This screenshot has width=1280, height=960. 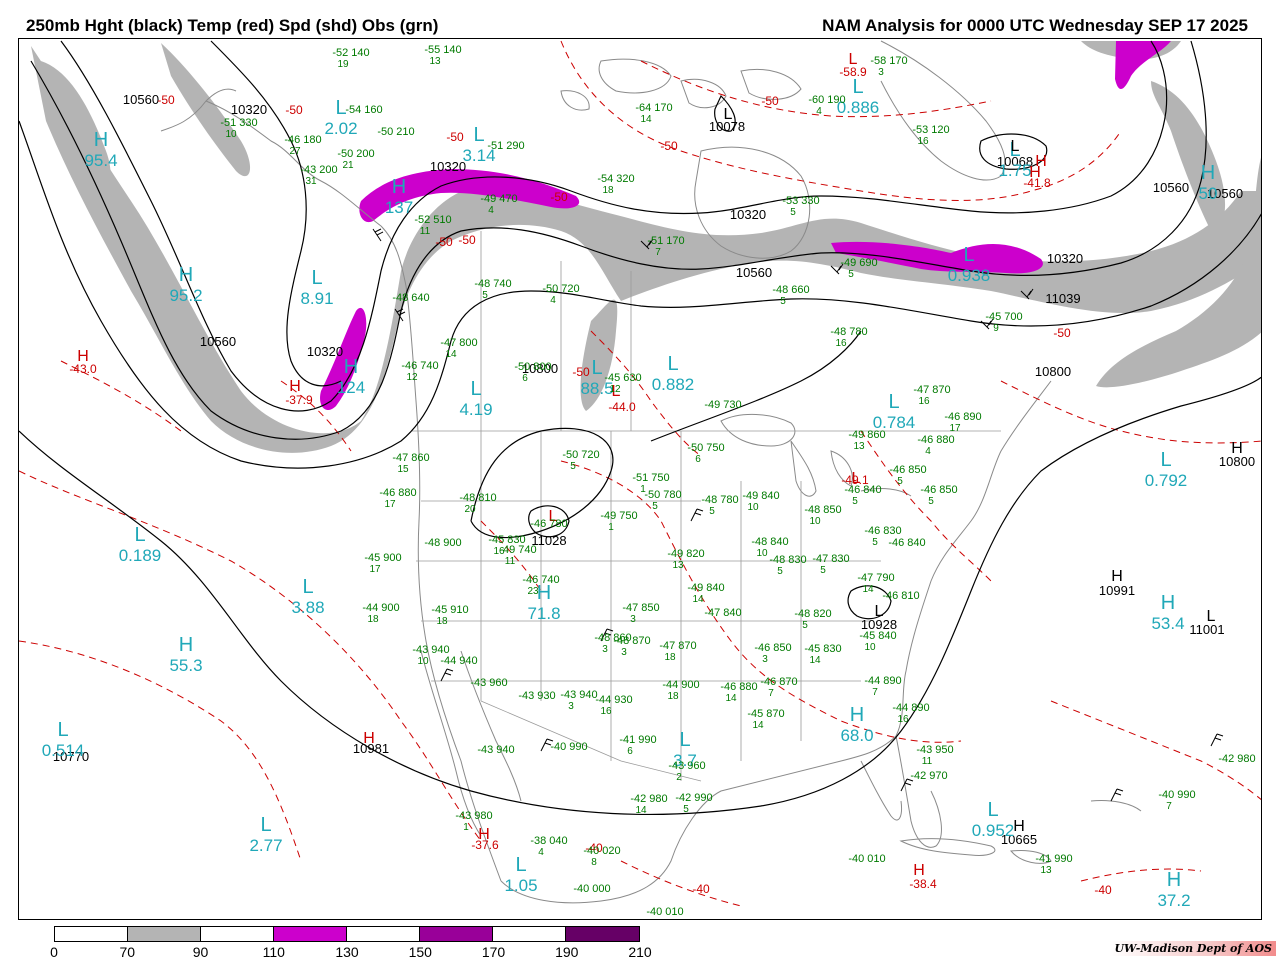 I want to click on legend-tick-label: 130, so click(x=347, y=952).